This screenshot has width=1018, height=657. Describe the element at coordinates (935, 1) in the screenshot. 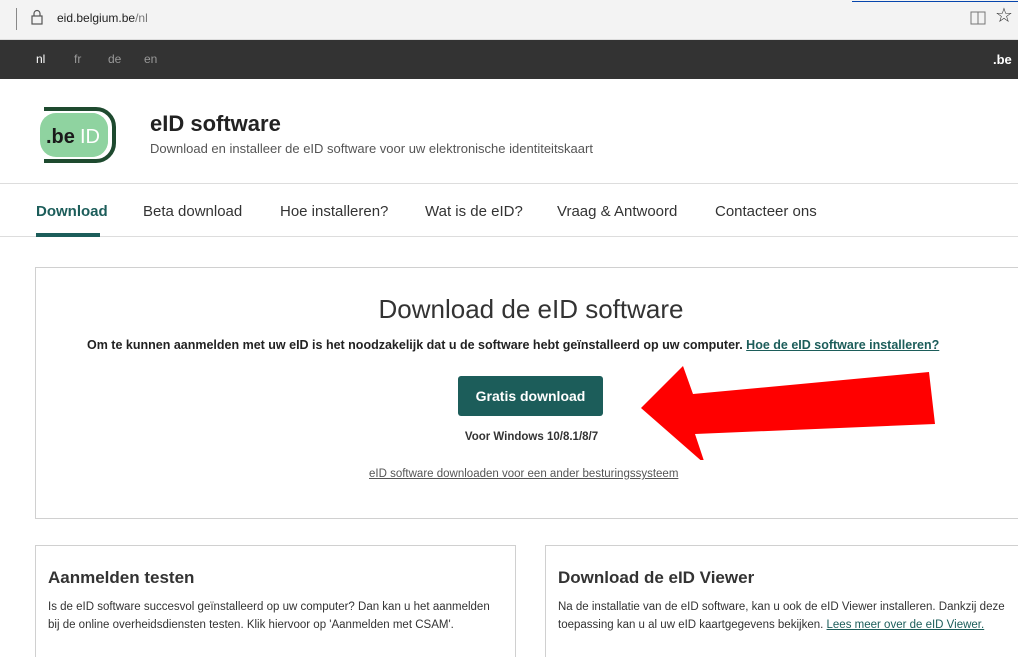

I see `corner-link-fragment` at that location.